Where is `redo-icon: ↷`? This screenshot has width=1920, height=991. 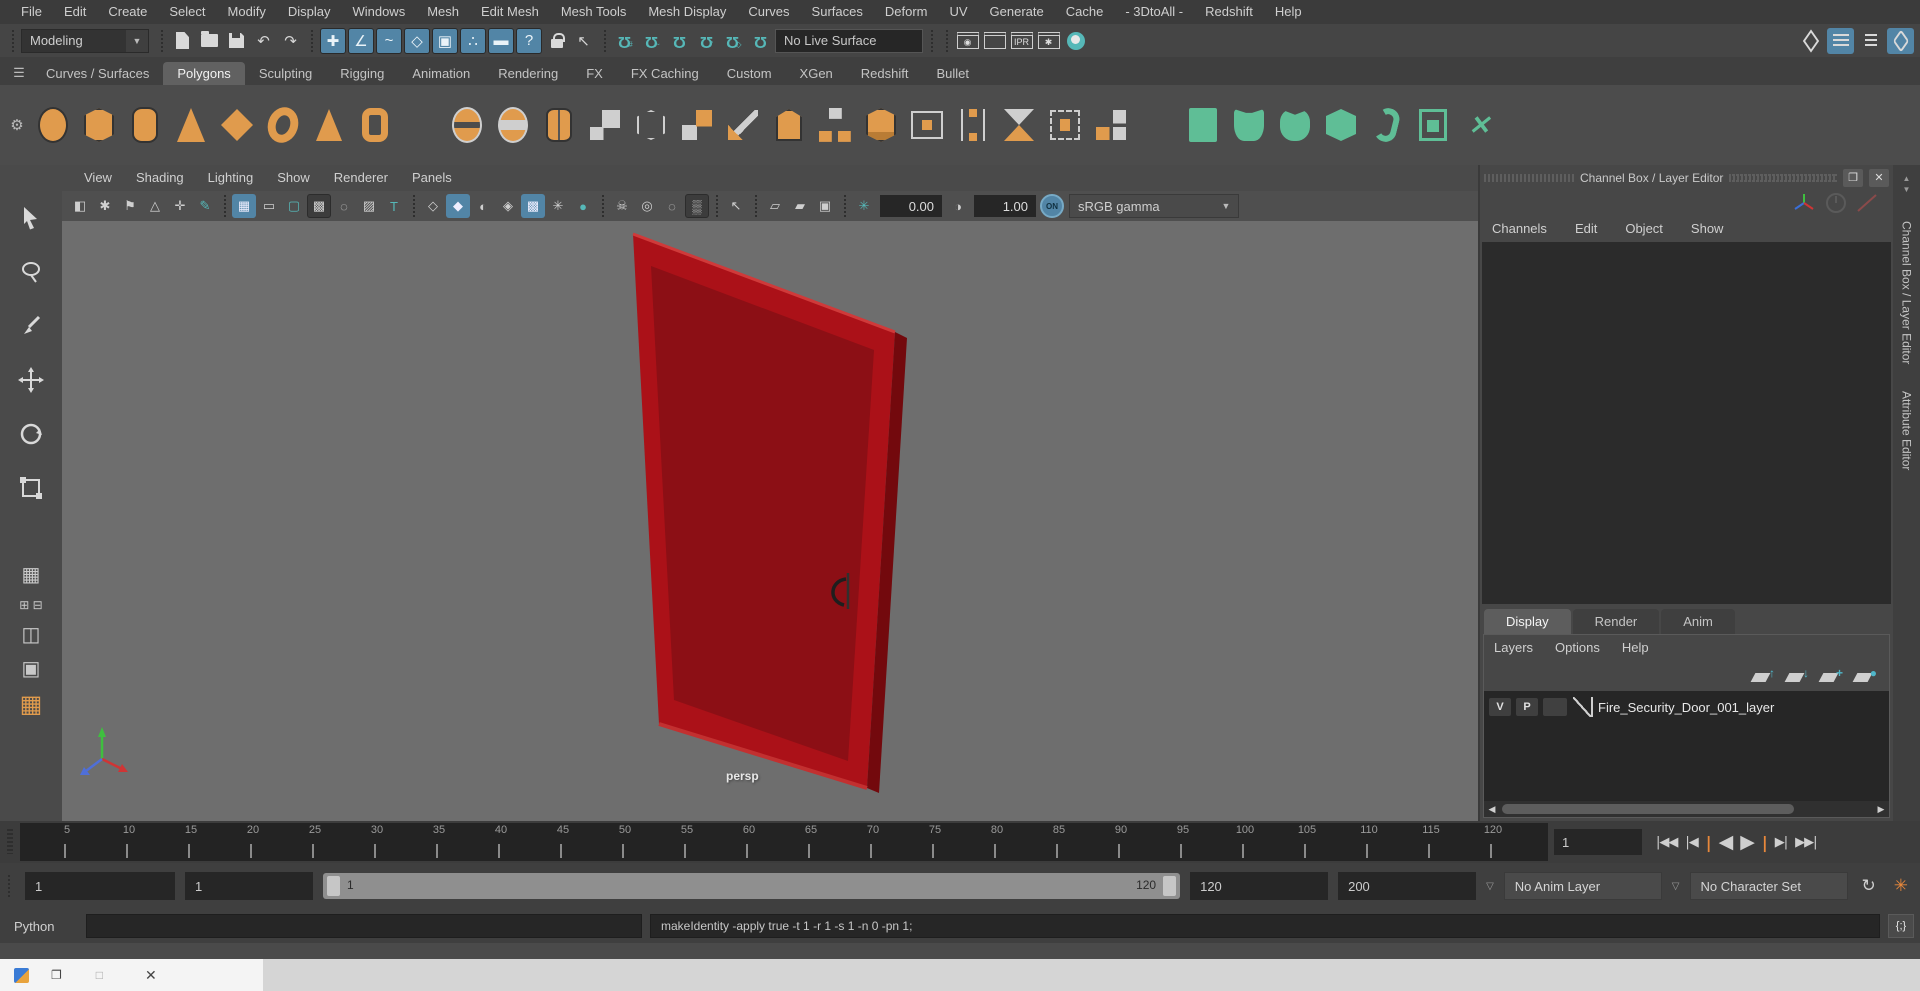
redo-icon: ↷ is located at coordinates (290, 40).